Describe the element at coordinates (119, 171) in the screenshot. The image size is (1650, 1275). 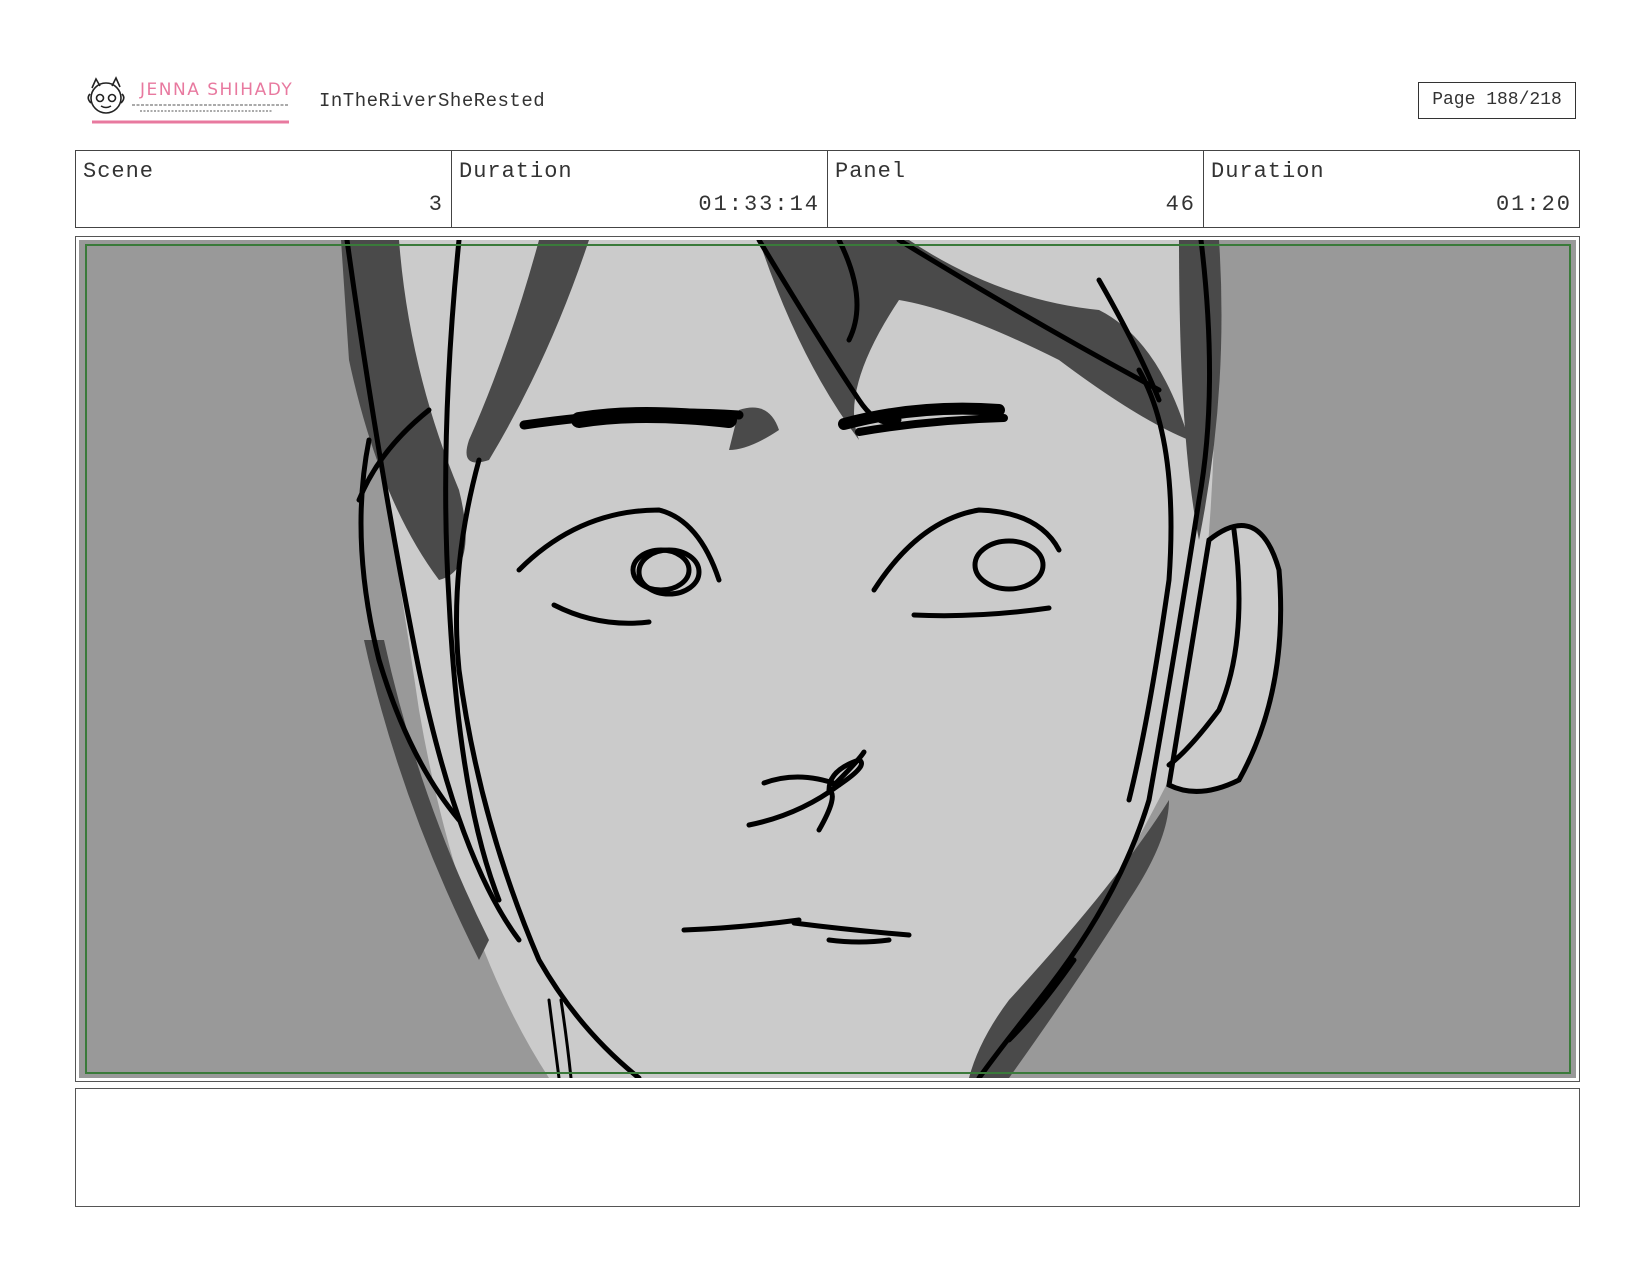
I see `scene-label: Scene` at that location.